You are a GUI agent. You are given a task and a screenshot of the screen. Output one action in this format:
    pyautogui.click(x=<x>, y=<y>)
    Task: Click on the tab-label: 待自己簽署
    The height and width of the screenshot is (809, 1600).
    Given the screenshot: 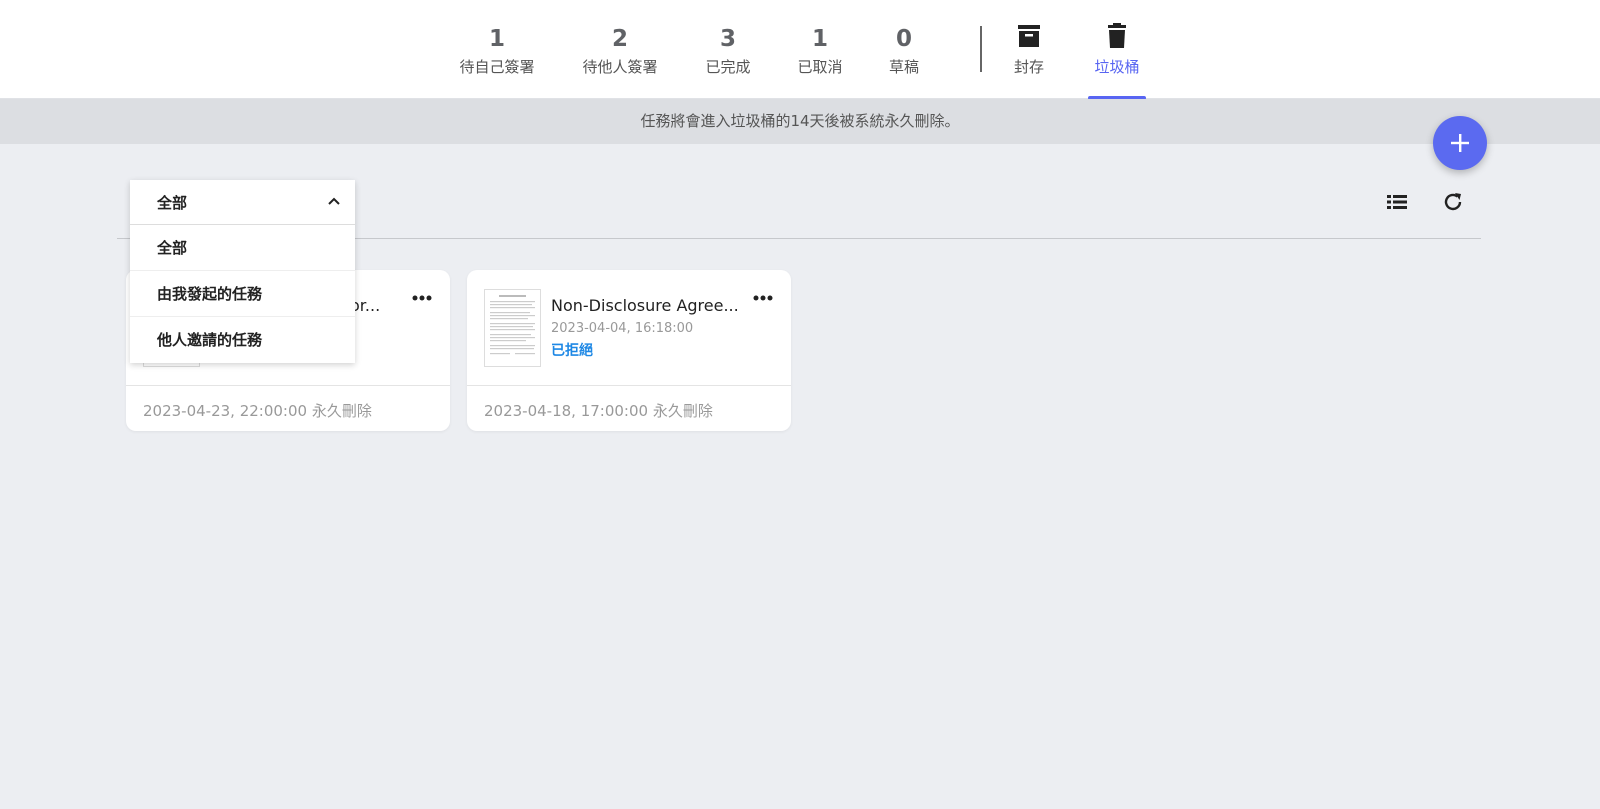 What is the action you would take?
    pyautogui.click(x=497, y=67)
    